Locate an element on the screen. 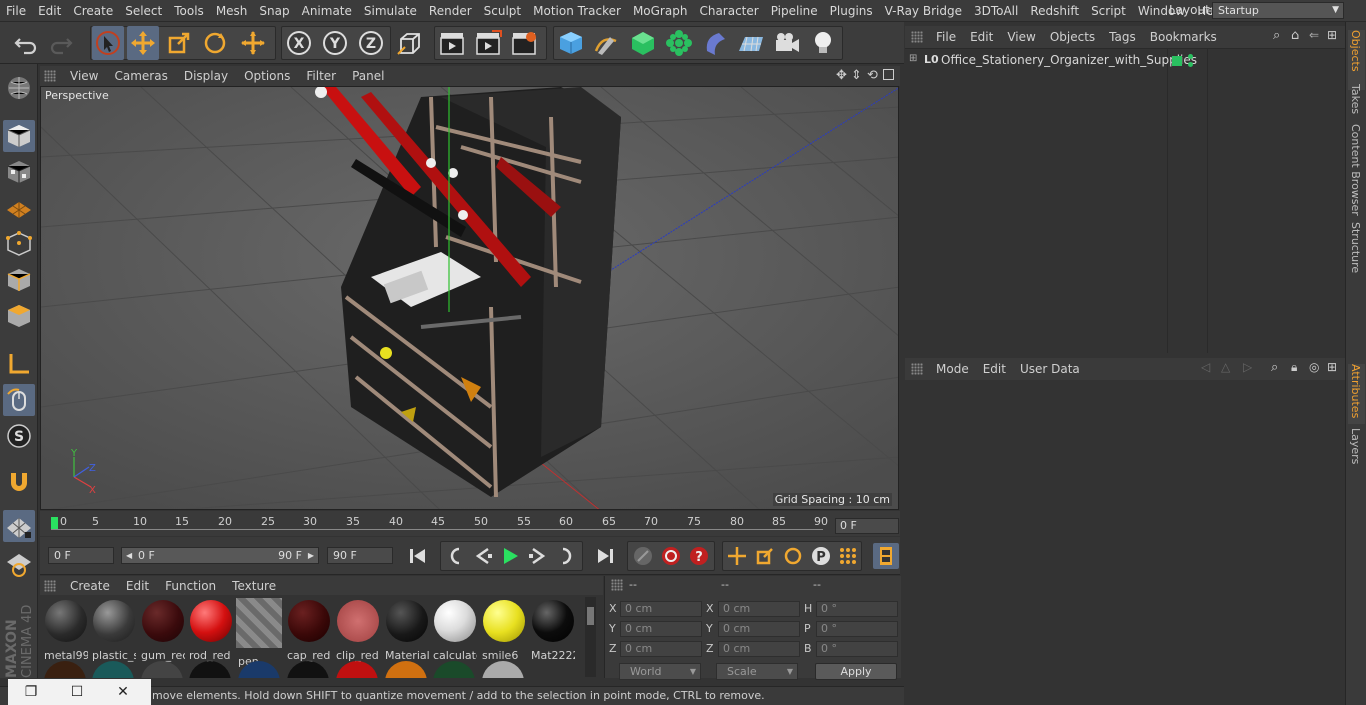 The image size is (1366, 705). z-axis-lock-button: Z is located at coordinates (371, 43).